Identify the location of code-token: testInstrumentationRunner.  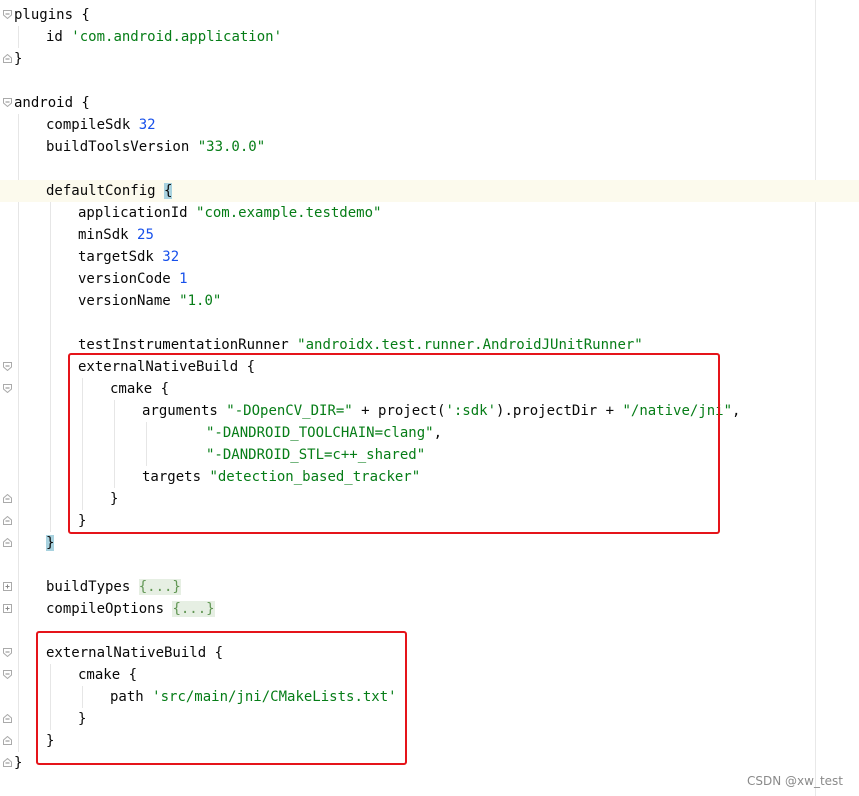
(188, 345).